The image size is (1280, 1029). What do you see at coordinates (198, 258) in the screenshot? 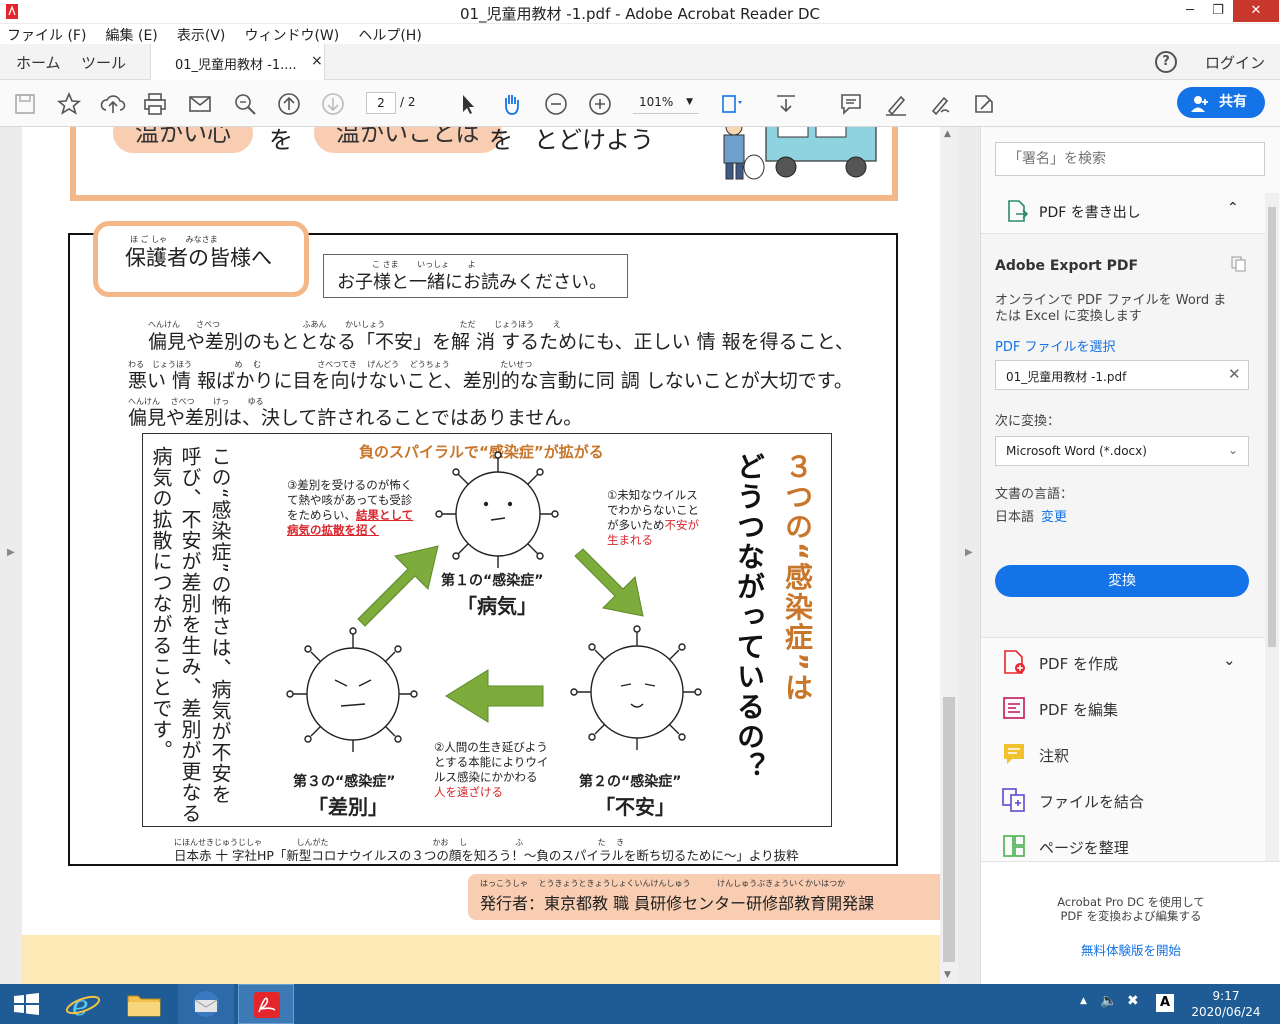
I see `guardians-heading: 保護者の皆様へ` at bounding box center [198, 258].